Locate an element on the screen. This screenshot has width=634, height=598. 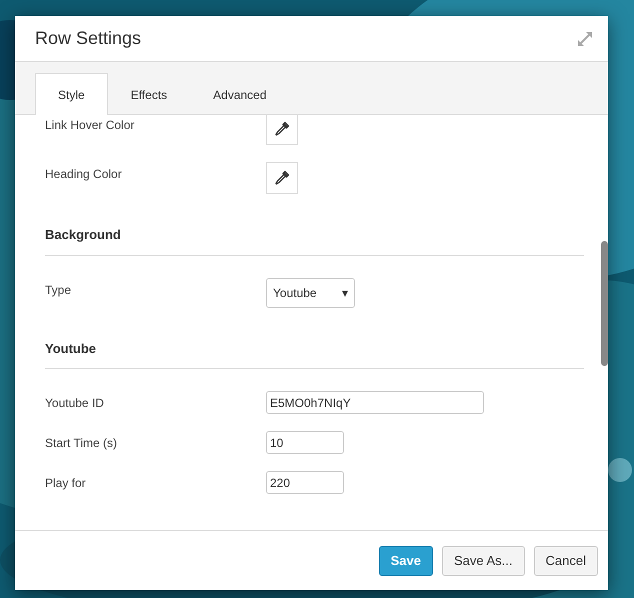
tab: Advanced is located at coordinates (240, 94).